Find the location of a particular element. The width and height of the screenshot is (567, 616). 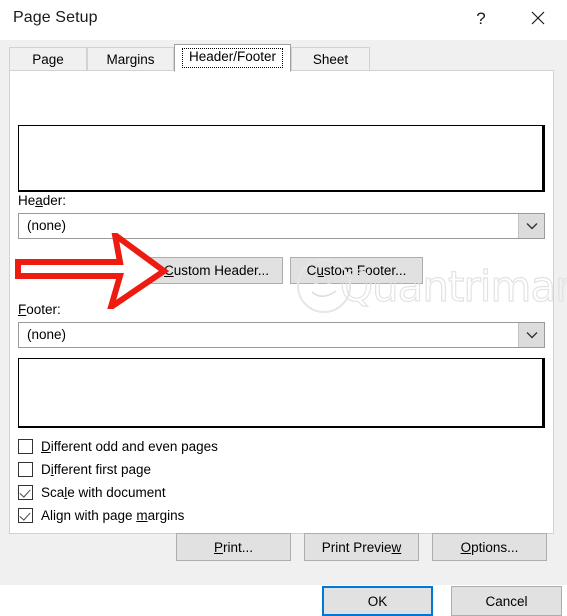

tab-sheet-label: Sheet is located at coordinates (330, 59).